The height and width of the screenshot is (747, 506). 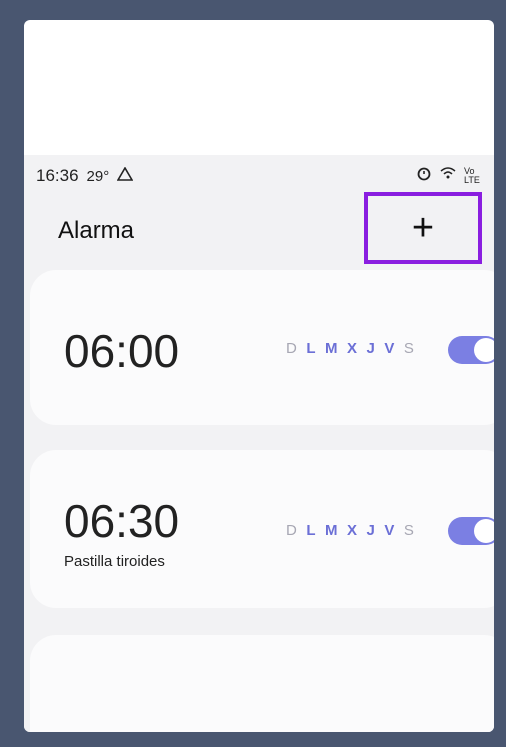 I want to click on page-title: Alarma, so click(x=96, y=230).